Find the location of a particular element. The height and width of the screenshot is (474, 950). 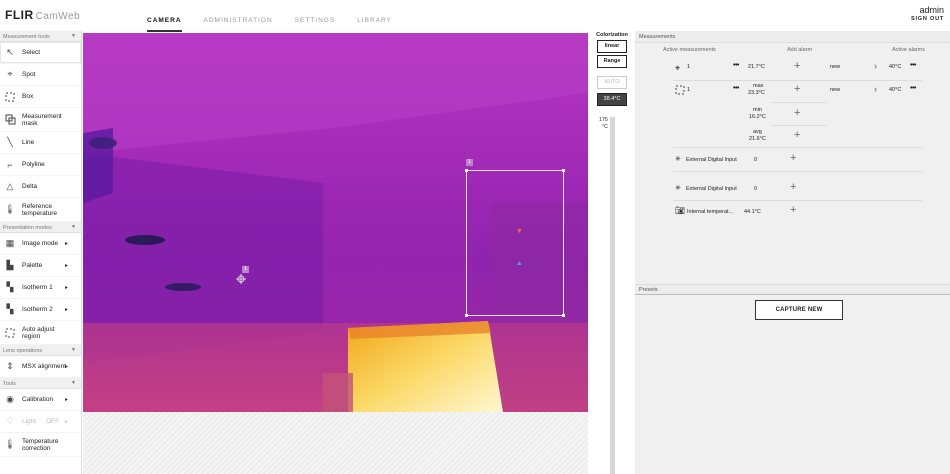

section-title: Presentation modes is located at coordinates (27, 228).